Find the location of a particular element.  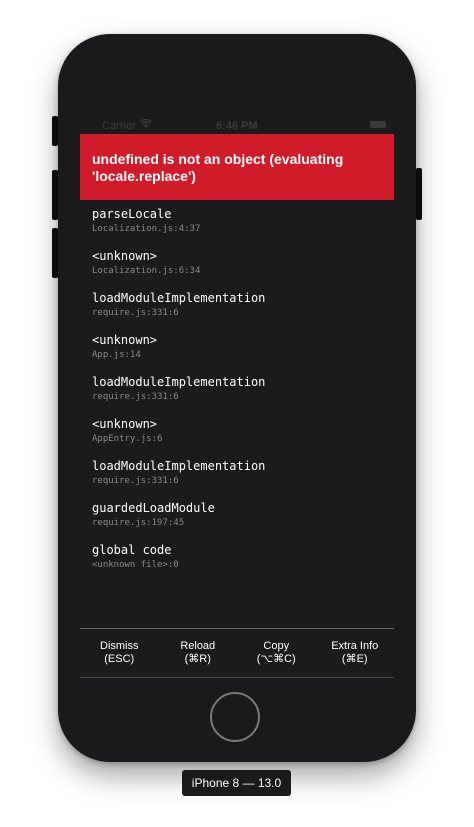

status-bar: Carrier 6:46 PM is located at coordinates (237, 123).